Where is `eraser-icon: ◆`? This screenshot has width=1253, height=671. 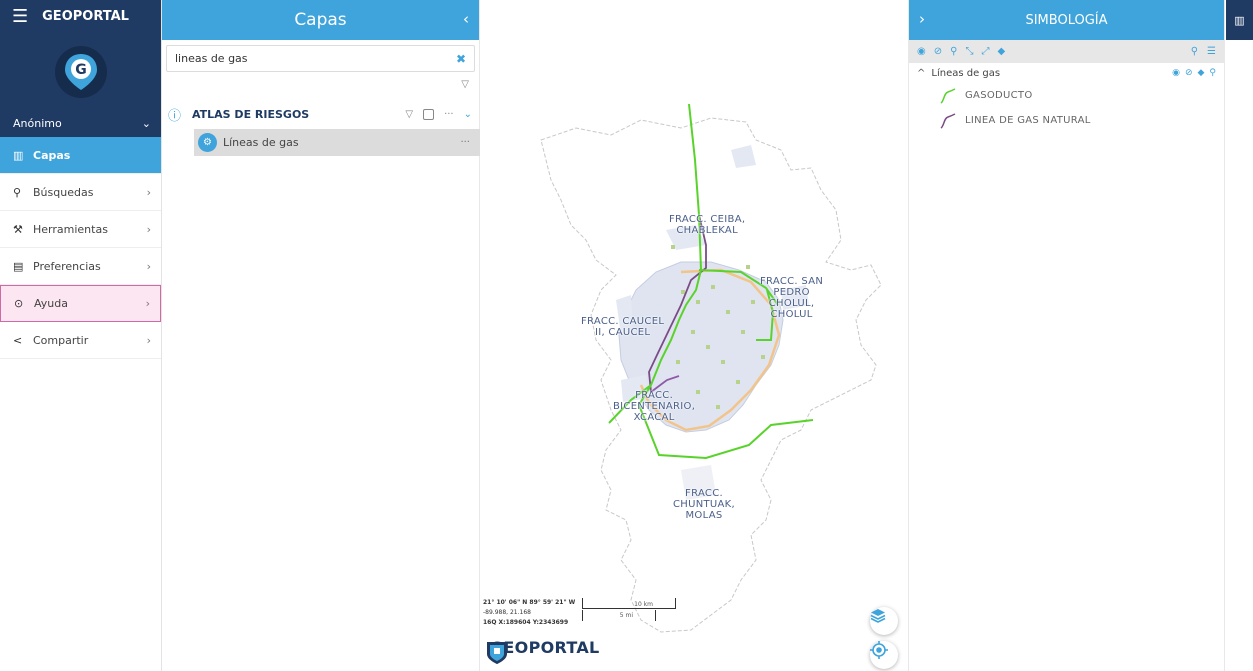
eraser-icon: ◆ is located at coordinates (1001, 51).